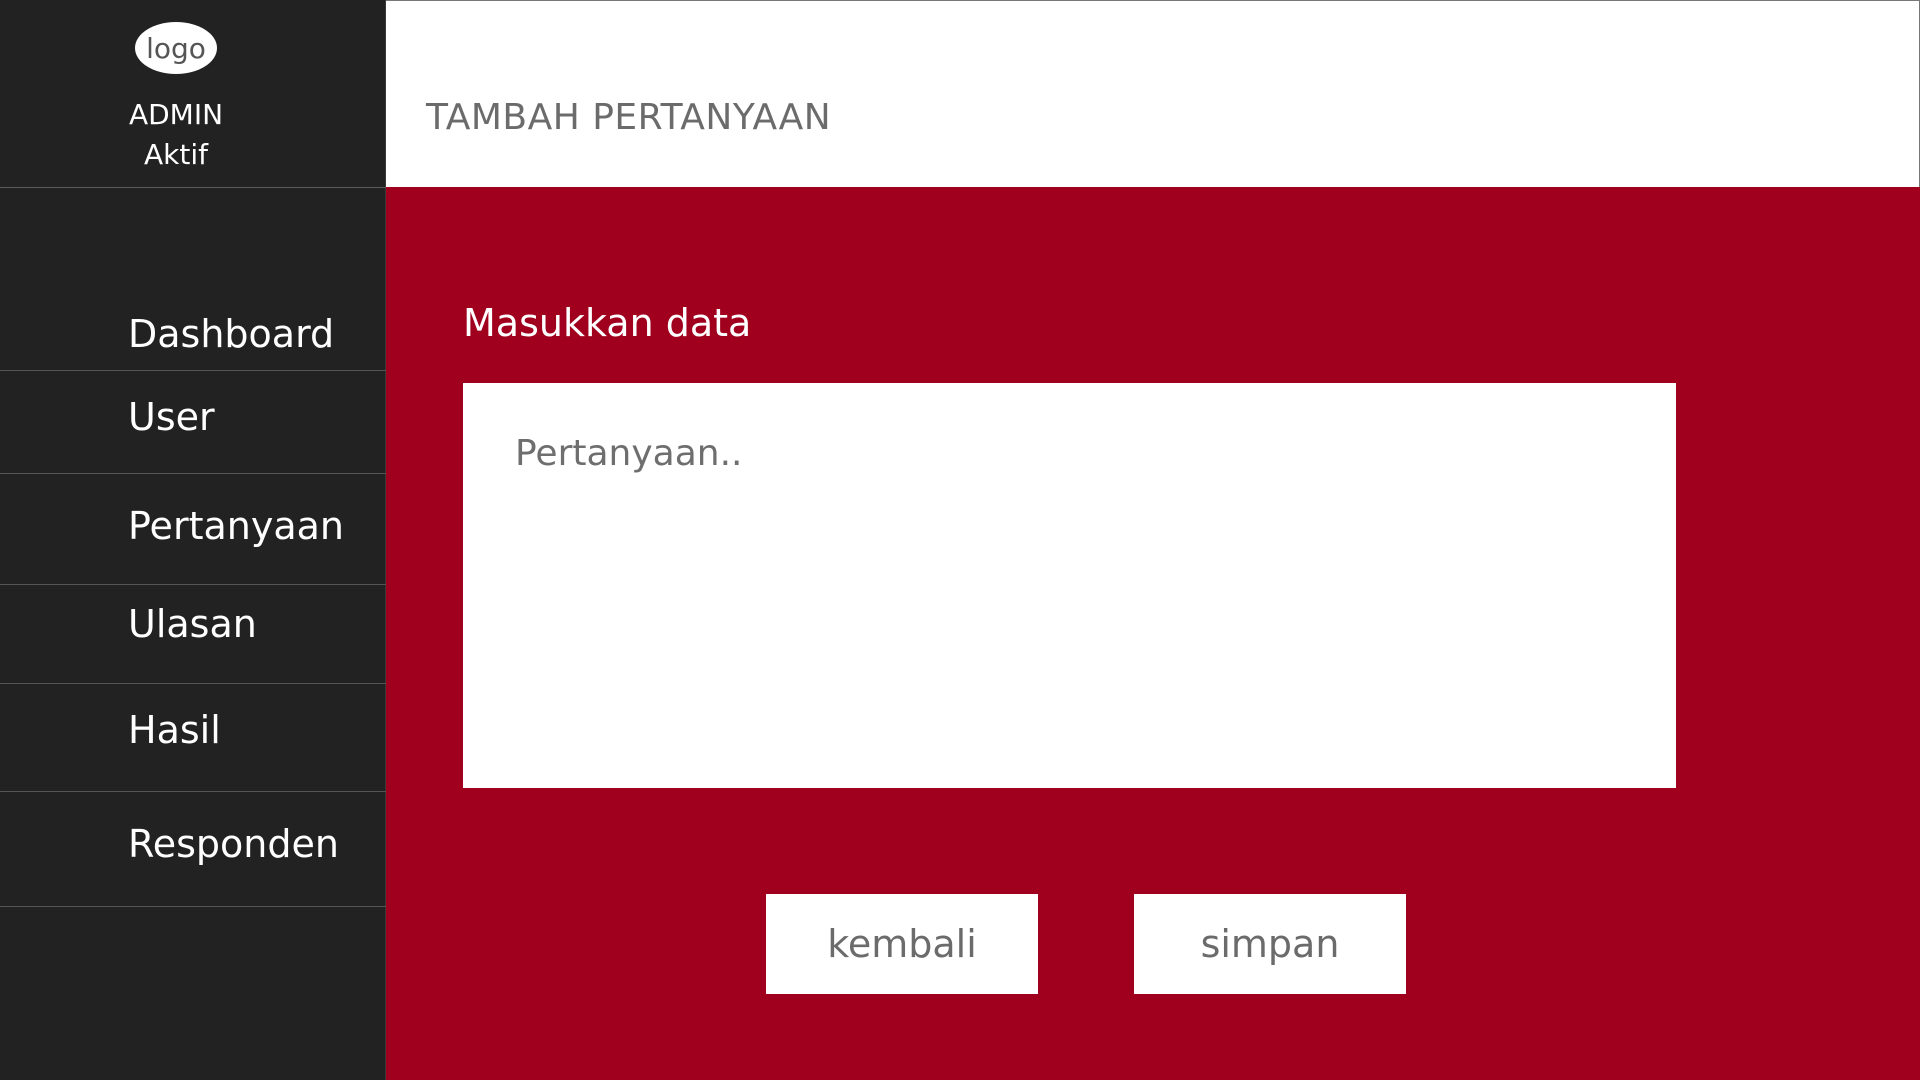 Image resolution: width=1920 pixels, height=1080 pixels. What do you see at coordinates (174, 730) in the screenshot?
I see `sidebar-item-label: Hasil` at bounding box center [174, 730].